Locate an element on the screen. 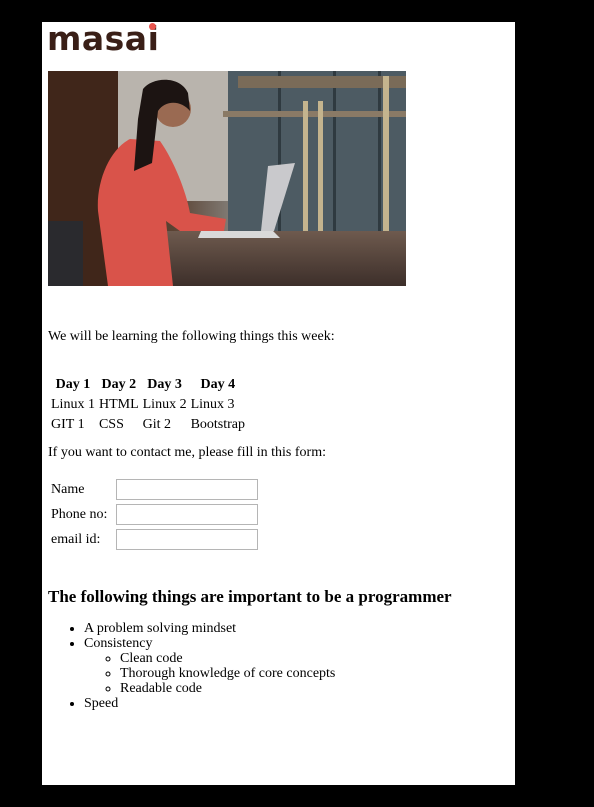 The image size is (594, 807). table-cell: Linux 1 is located at coordinates (73, 404).